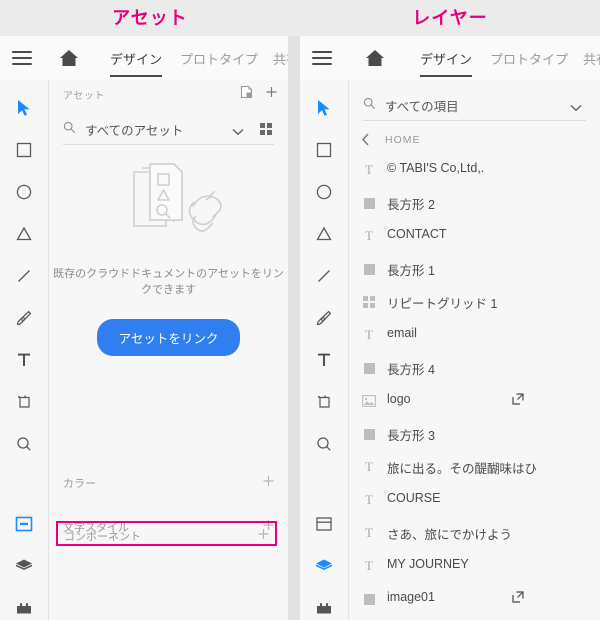  Describe the element at coordinates (474, 268) in the screenshot. I see `layer-row: 長方形 1` at that location.